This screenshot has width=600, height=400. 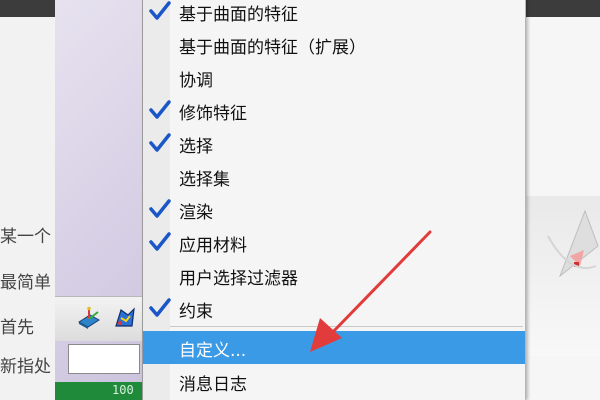 I want to click on menu-item-apply-material: 应用材料, so click(x=334, y=242).